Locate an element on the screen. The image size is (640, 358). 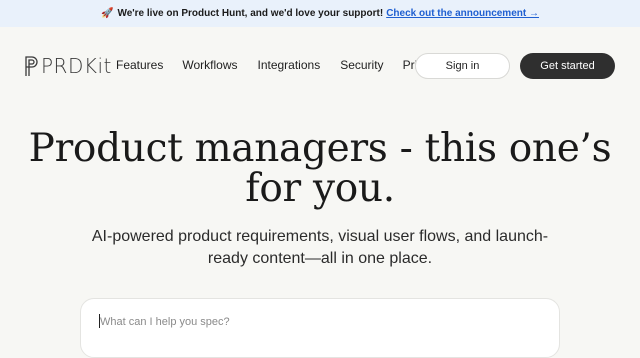
logo: PRDKit is located at coordinates (68, 66).